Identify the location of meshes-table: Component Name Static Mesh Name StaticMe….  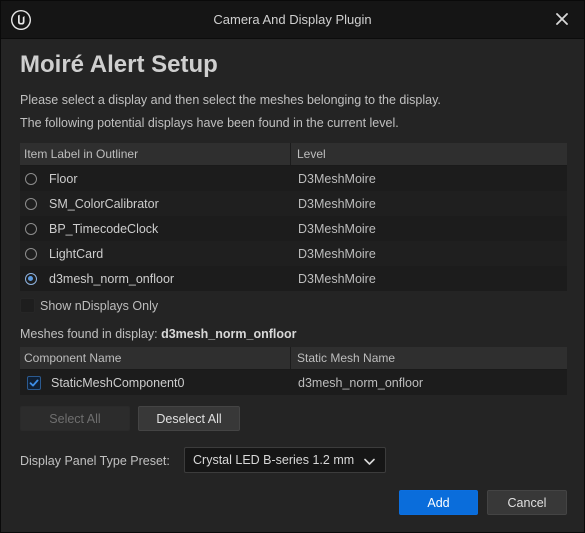
(293, 371).